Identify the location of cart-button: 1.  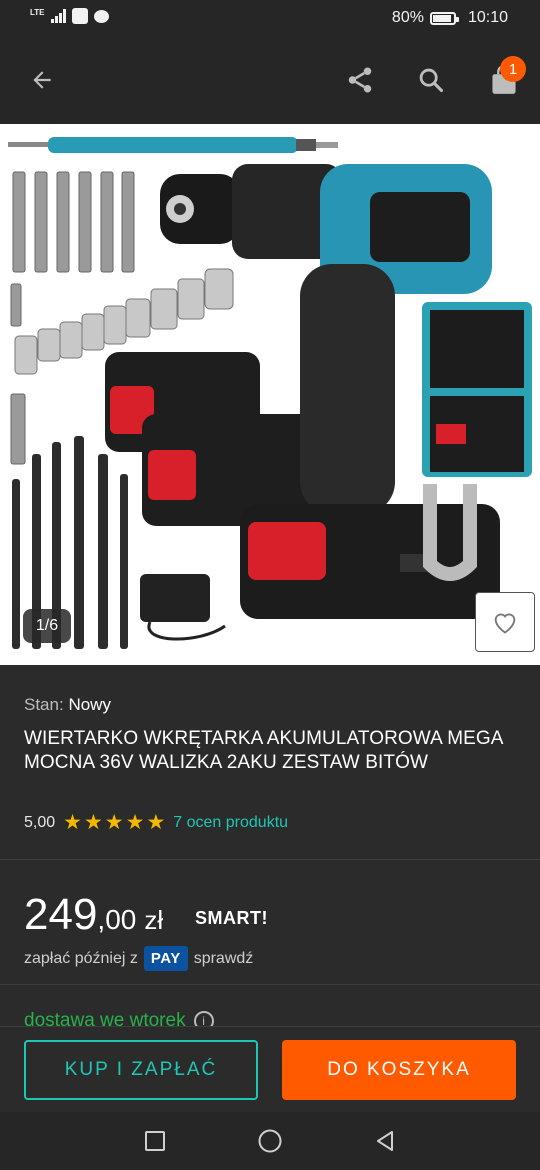
(504, 80).